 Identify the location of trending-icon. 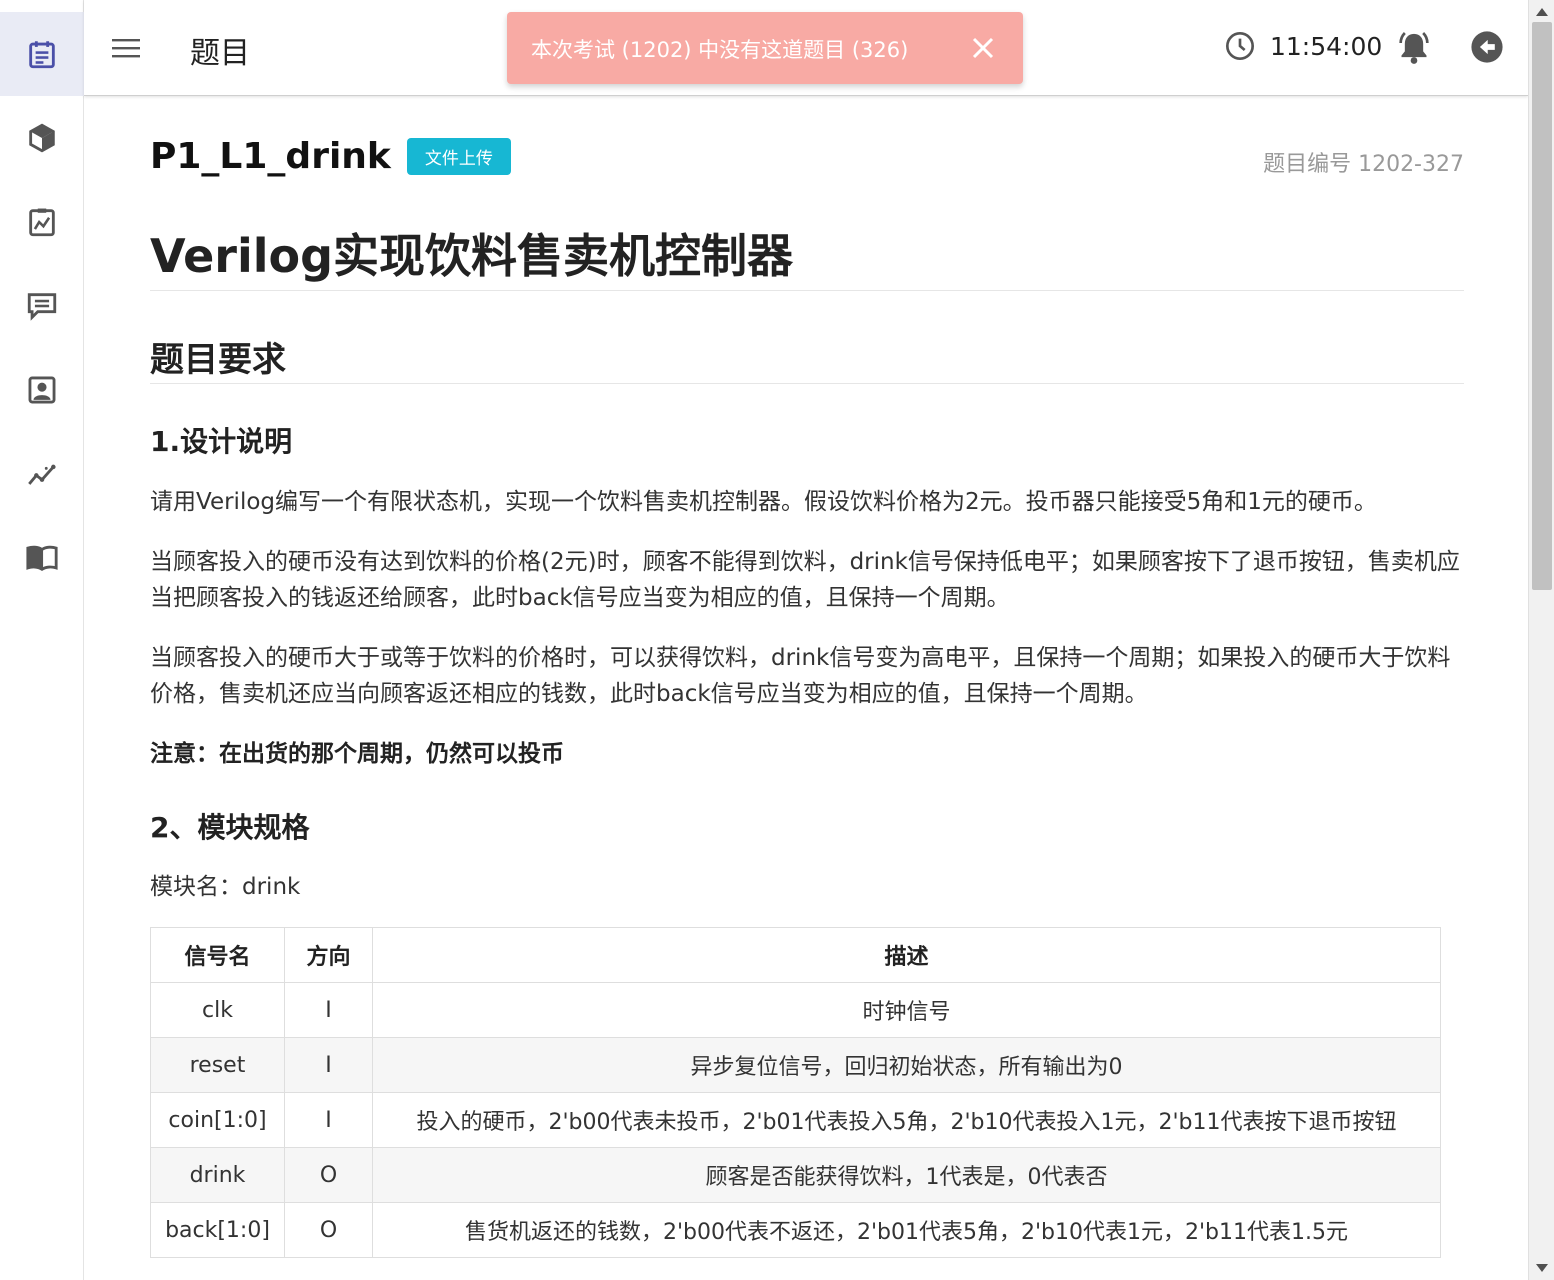
(42, 474).